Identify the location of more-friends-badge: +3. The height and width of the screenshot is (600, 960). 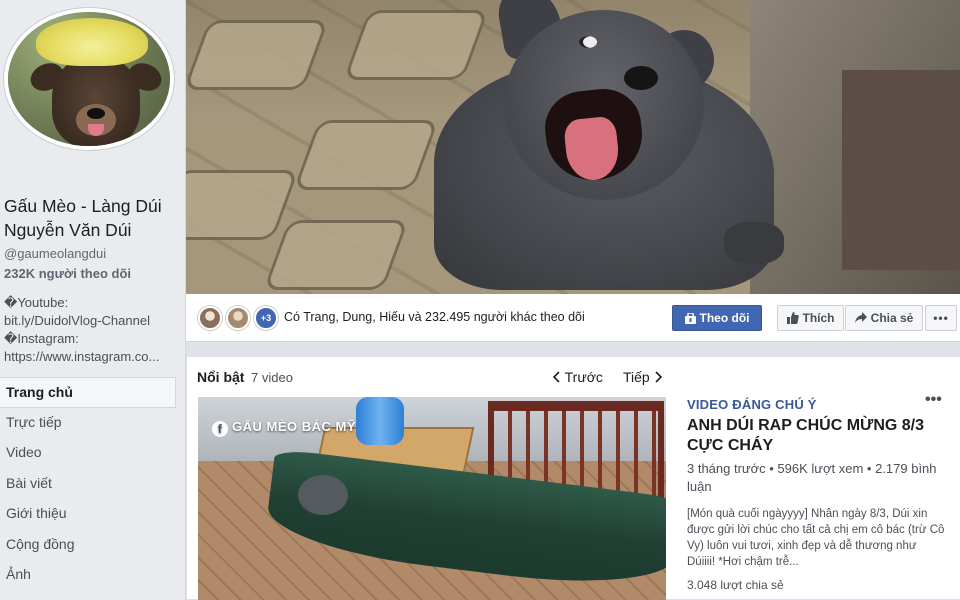
(266, 318).